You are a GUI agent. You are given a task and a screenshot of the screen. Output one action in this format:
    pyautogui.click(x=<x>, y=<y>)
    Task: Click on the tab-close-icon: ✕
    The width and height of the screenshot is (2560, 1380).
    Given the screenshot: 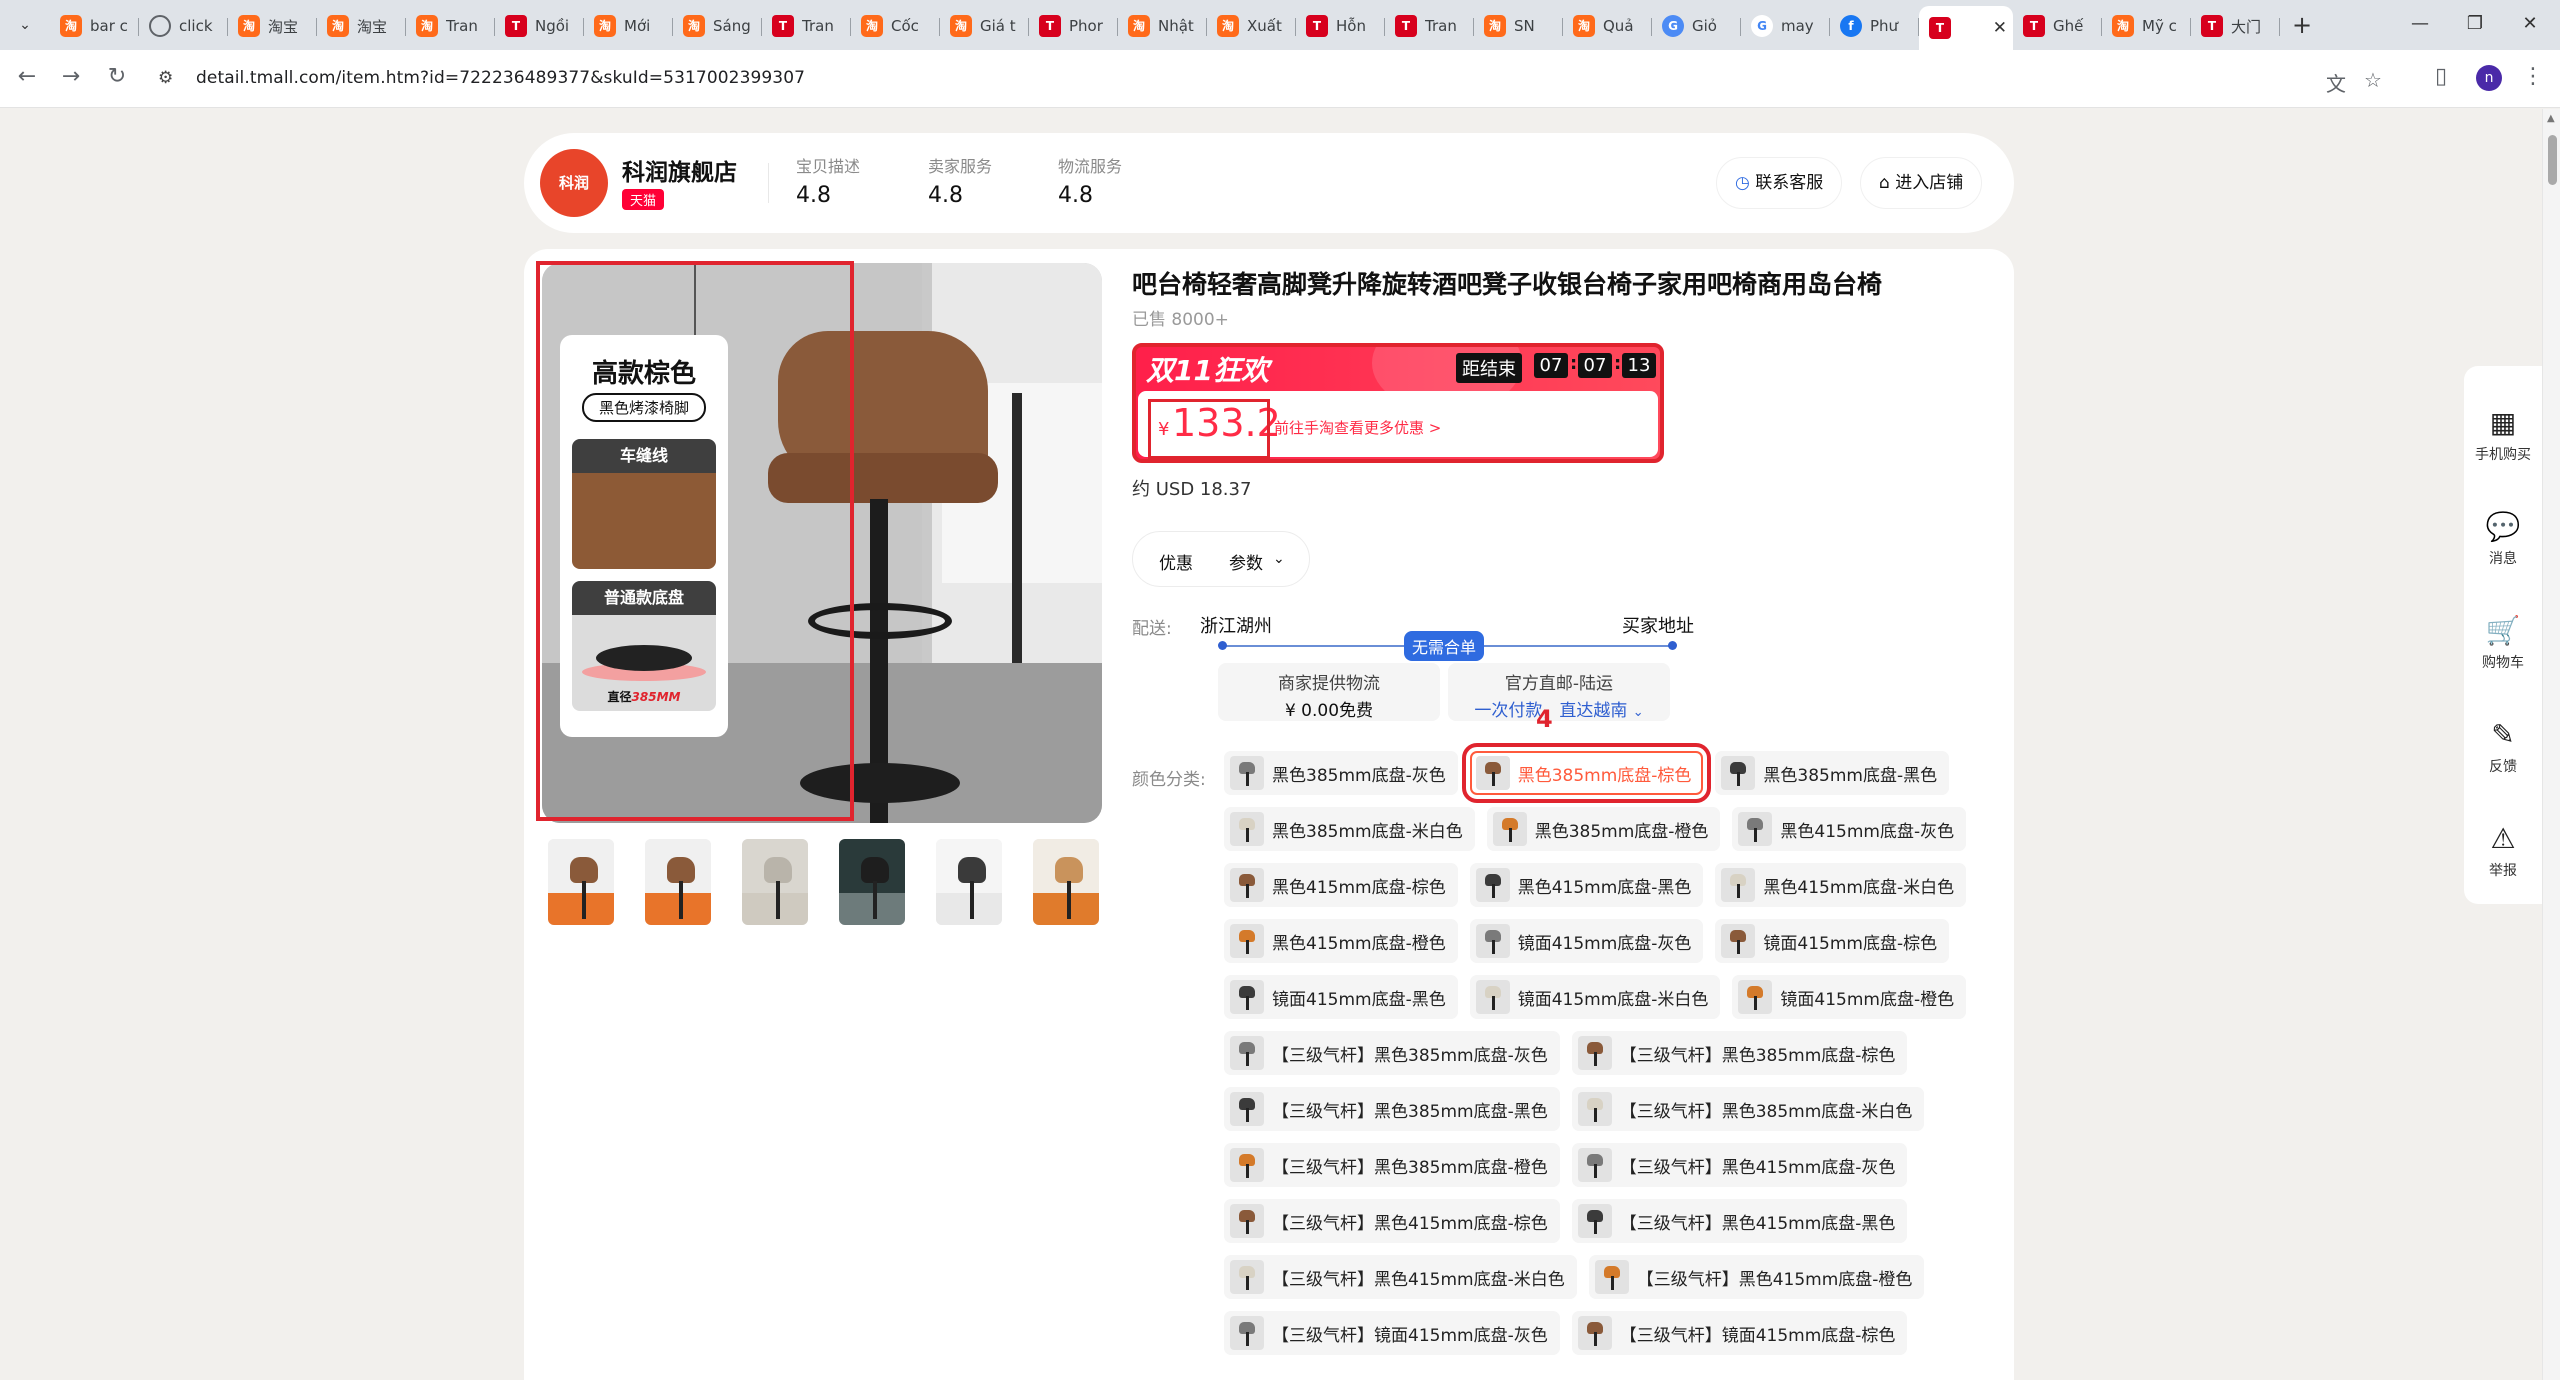 What is the action you would take?
    pyautogui.click(x=2000, y=28)
    